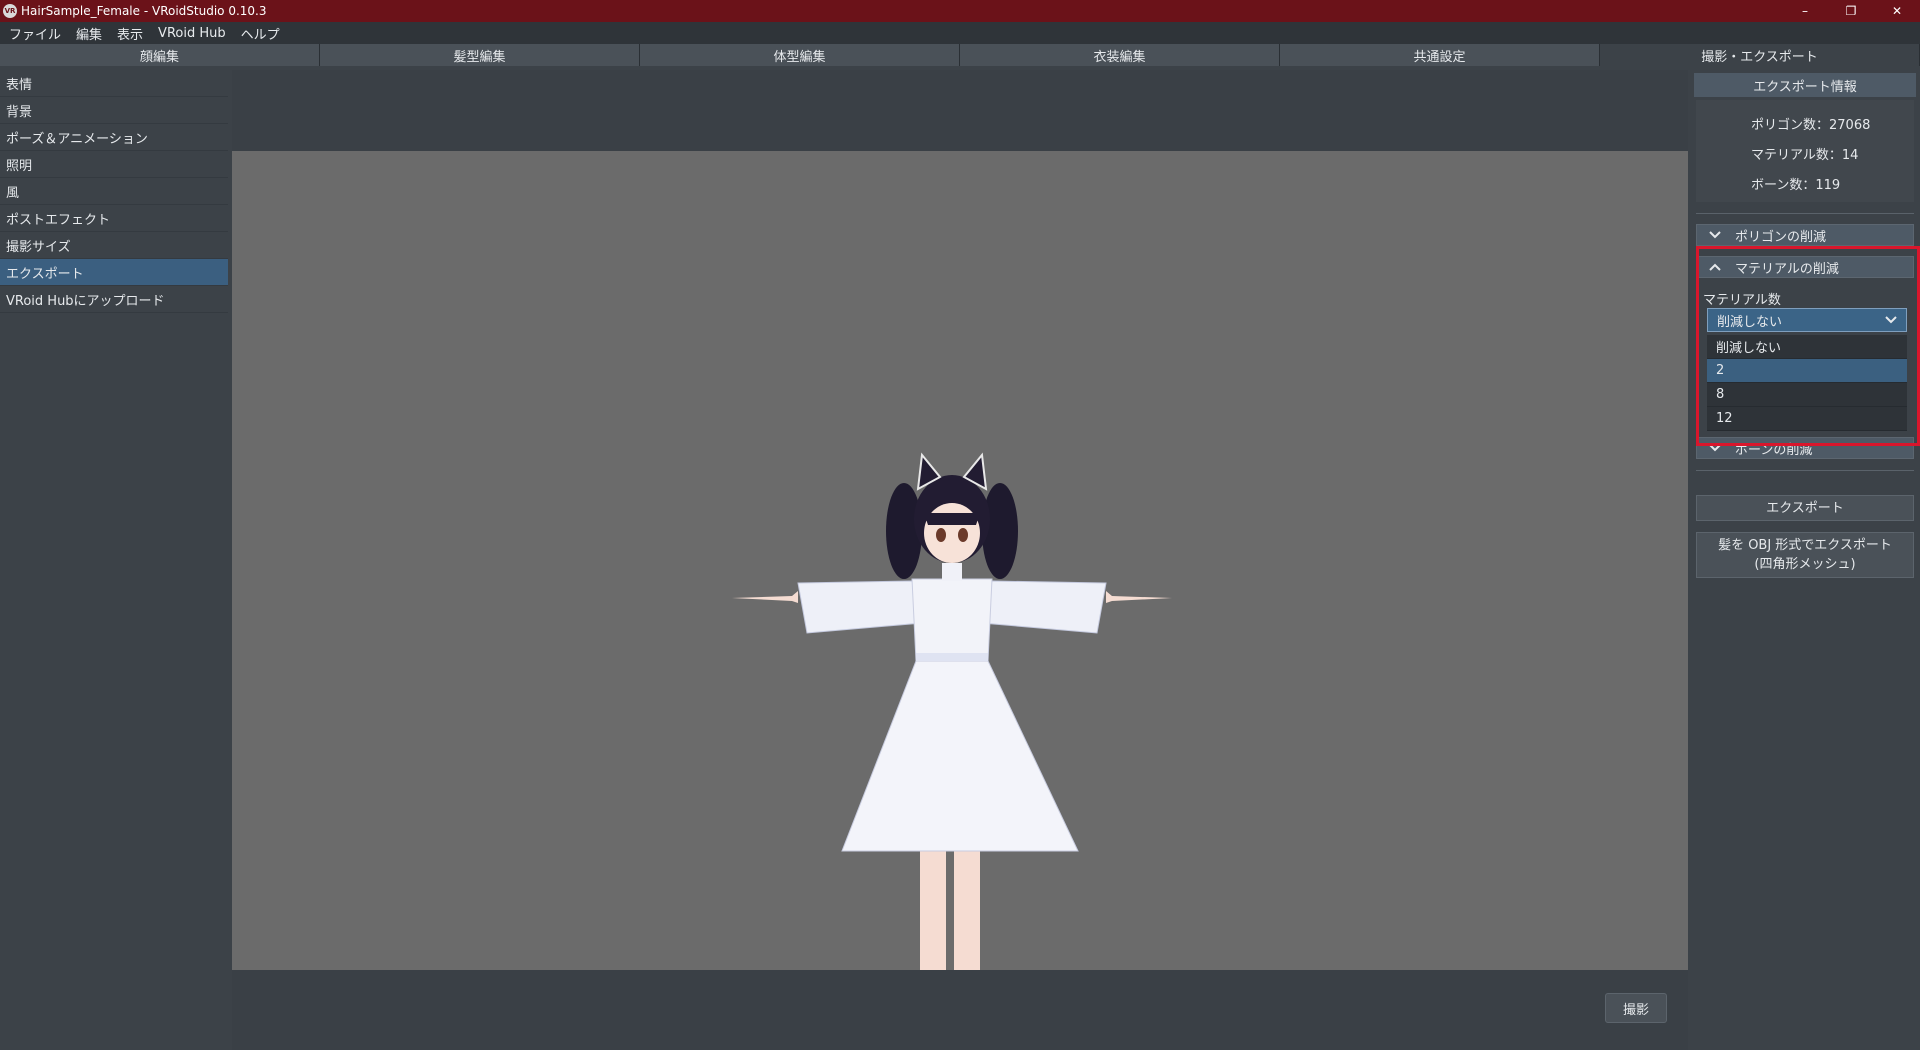 This screenshot has height=1050, width=1920. I want to click on section-polygon-reduction: ポリゴンの削減, so click(1805, 235).